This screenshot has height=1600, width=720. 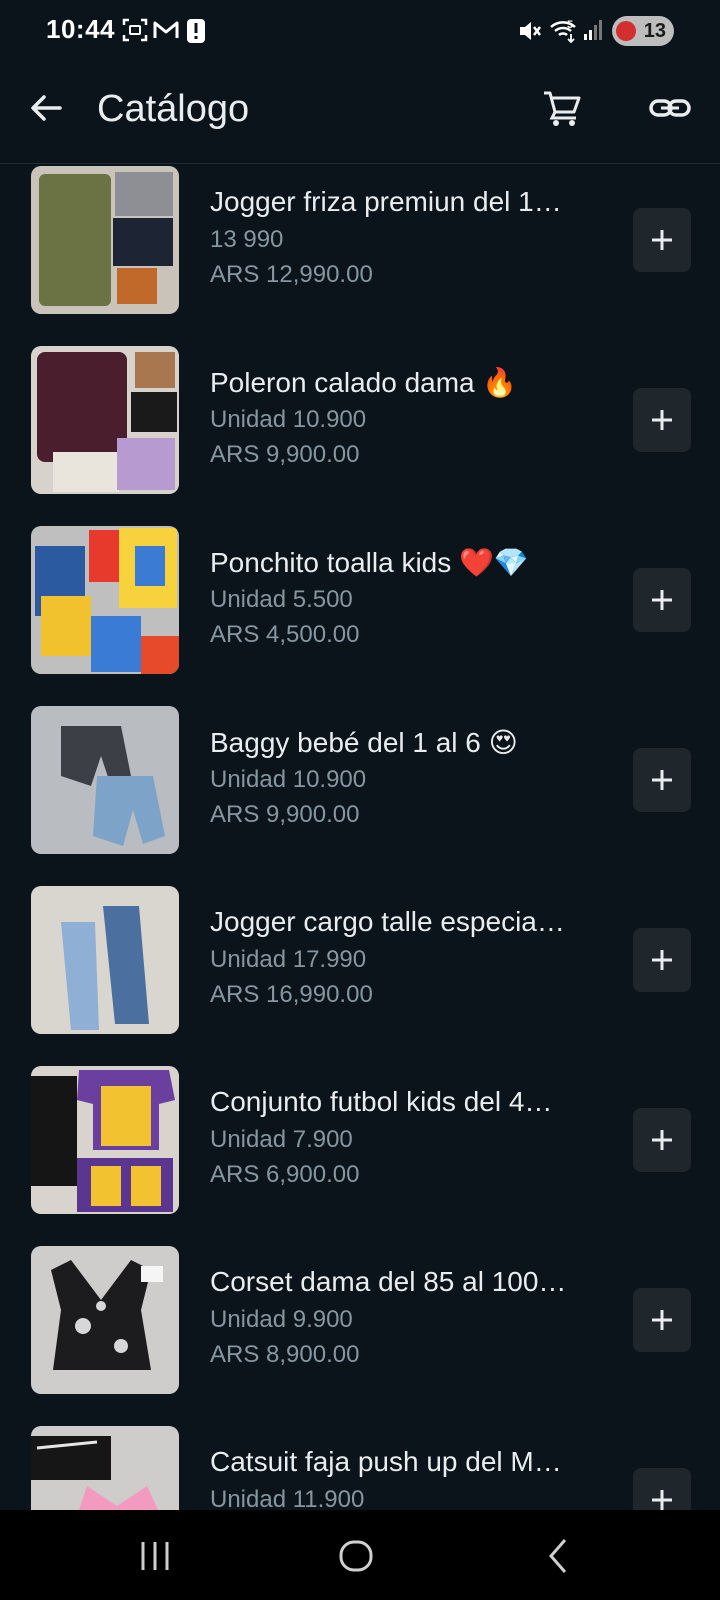 I want to click on mute-icon, so click(x=530, y=33).